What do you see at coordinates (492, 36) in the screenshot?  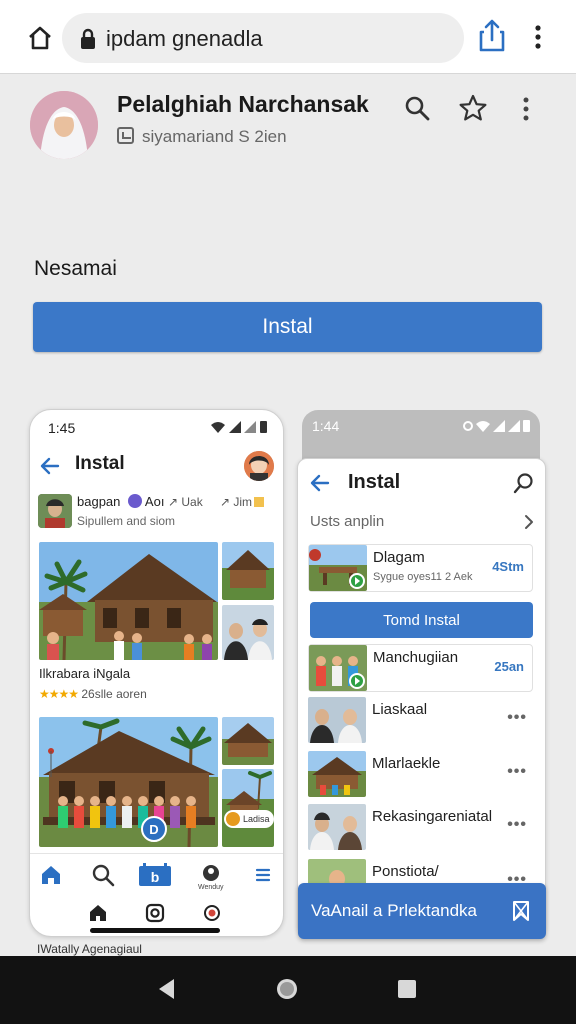 I see `share-icon` at bounding box center [492, 36].